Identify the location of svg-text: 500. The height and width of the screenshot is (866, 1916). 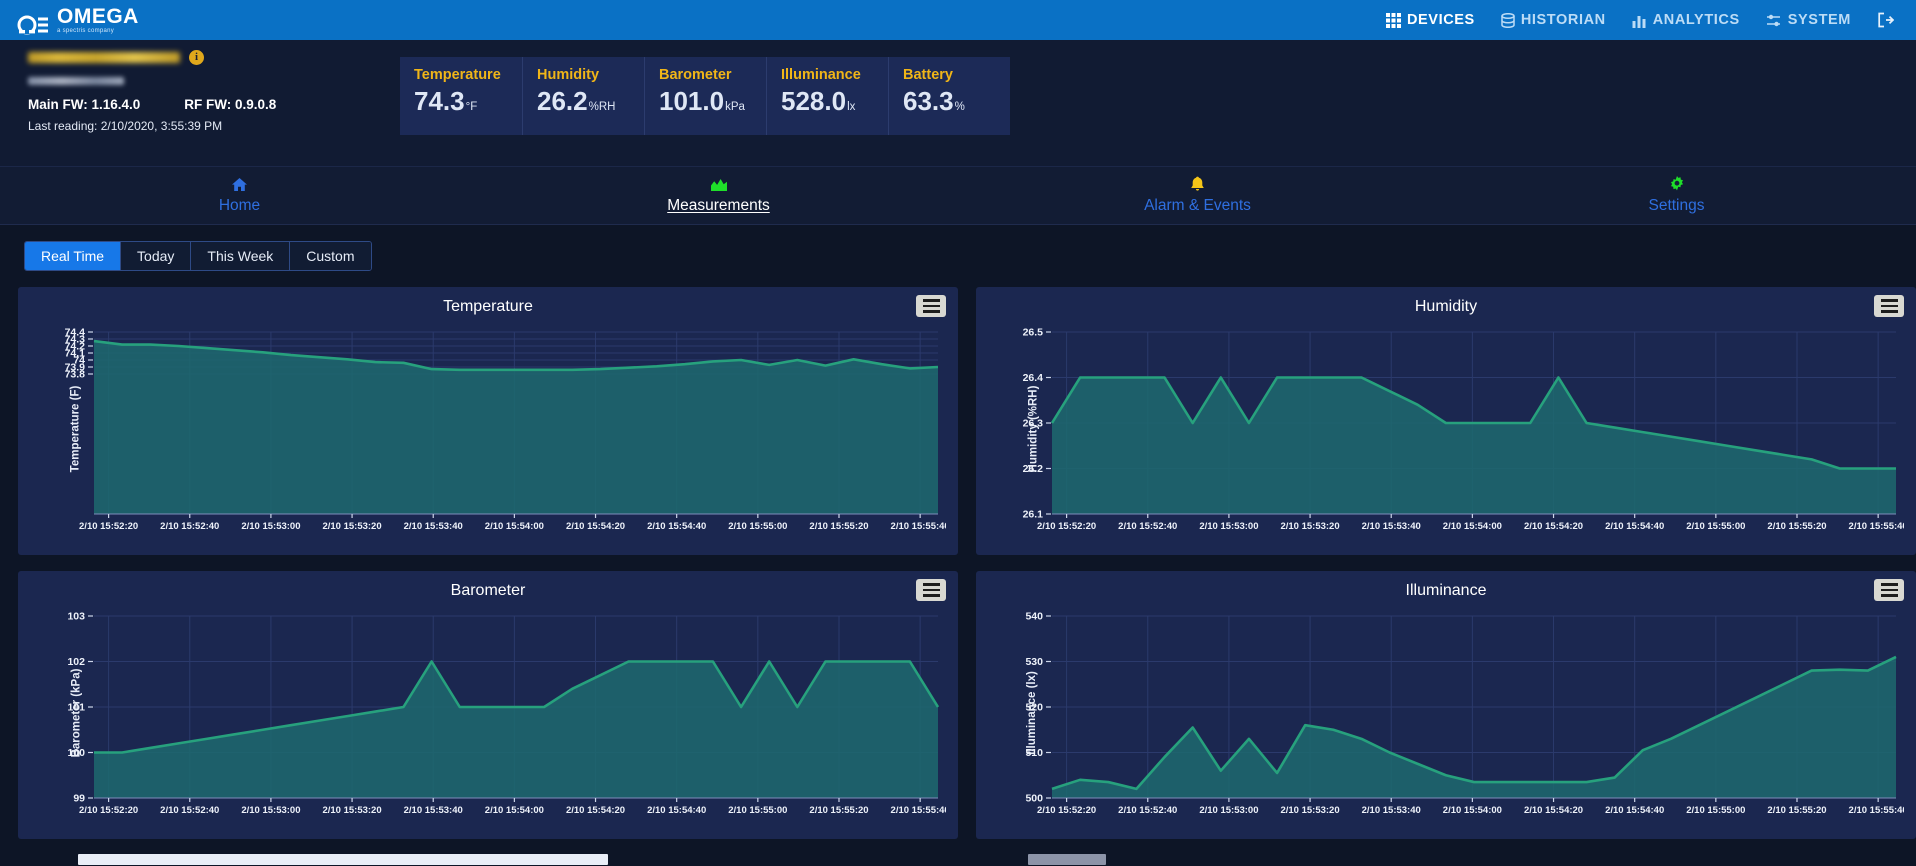
(1034, 799).